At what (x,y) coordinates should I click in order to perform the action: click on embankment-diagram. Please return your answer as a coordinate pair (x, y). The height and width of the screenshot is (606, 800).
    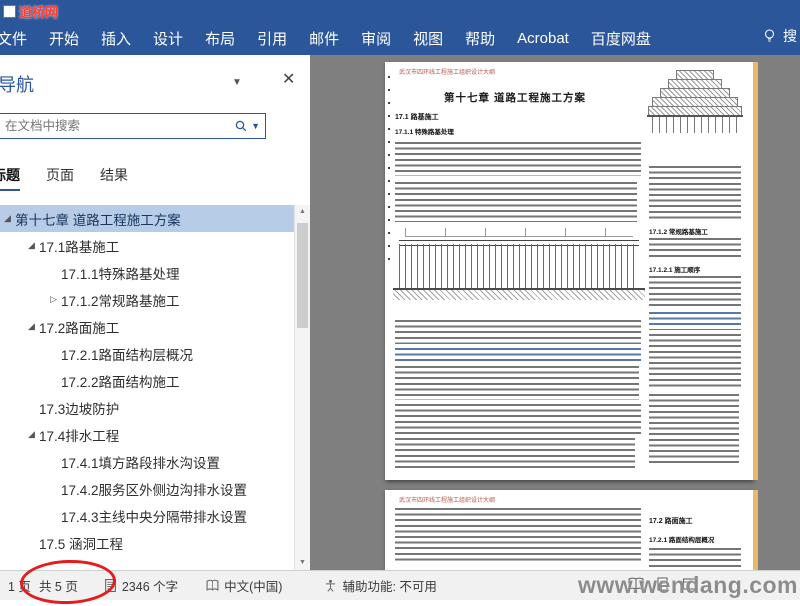
    Looking at the image, I should click on (695, 116).